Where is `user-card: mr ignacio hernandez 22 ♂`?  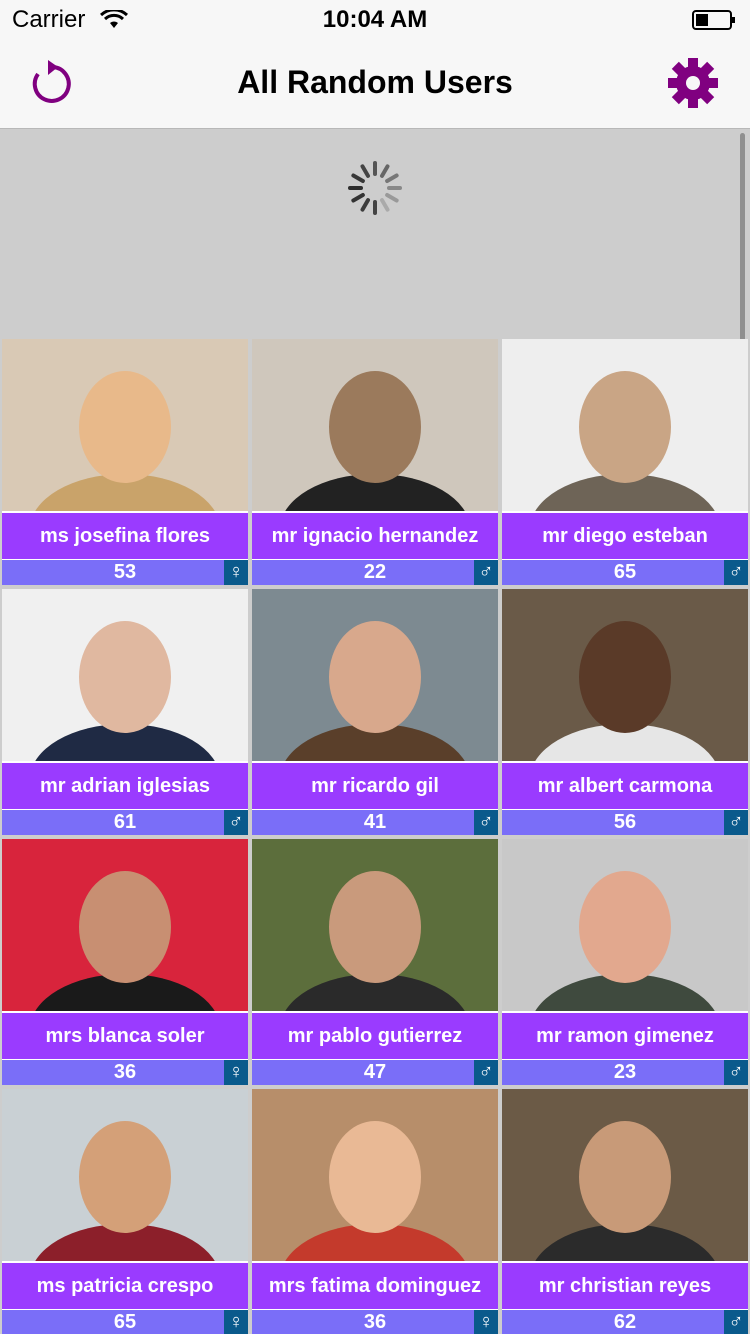
user-card: mr ignacio hernandez 22 ♂ is located at coordinates (375, 462).